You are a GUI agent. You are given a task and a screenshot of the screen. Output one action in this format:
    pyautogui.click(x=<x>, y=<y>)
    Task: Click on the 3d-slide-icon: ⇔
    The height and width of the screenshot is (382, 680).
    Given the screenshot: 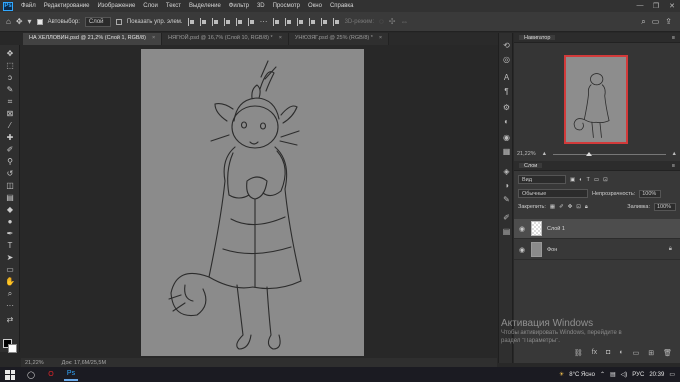 What is the action you would take?
    pyautogui.click(x=404, y=21)
    